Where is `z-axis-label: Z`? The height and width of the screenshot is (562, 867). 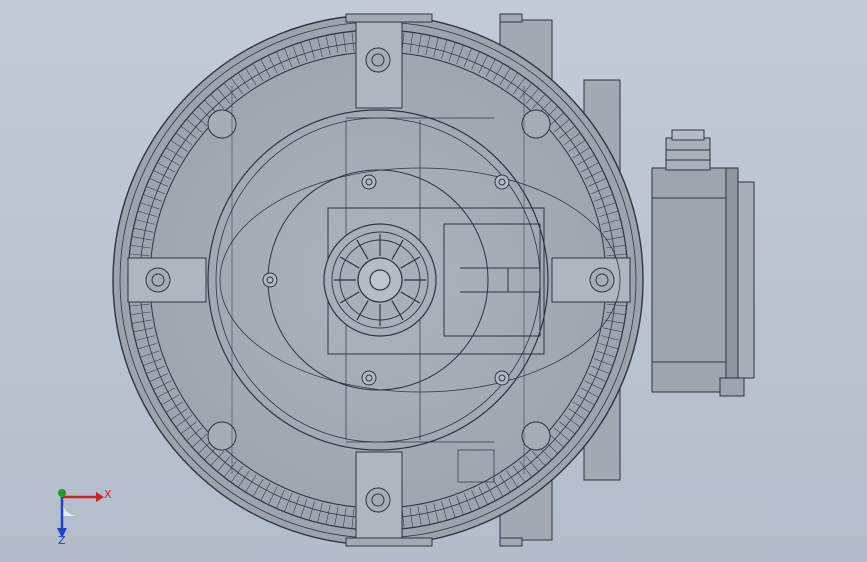 z-axis-label: Z is located at coordinates (62, 540).